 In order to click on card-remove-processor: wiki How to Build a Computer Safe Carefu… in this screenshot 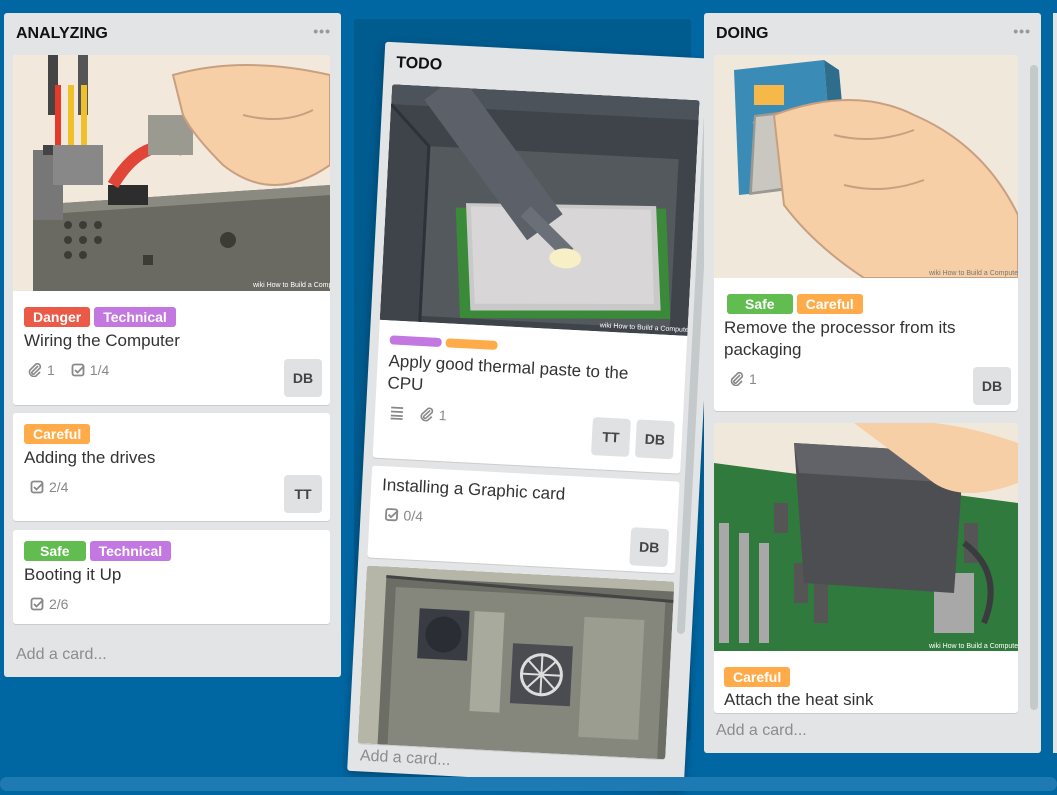, I will do `click(866, 233)`.